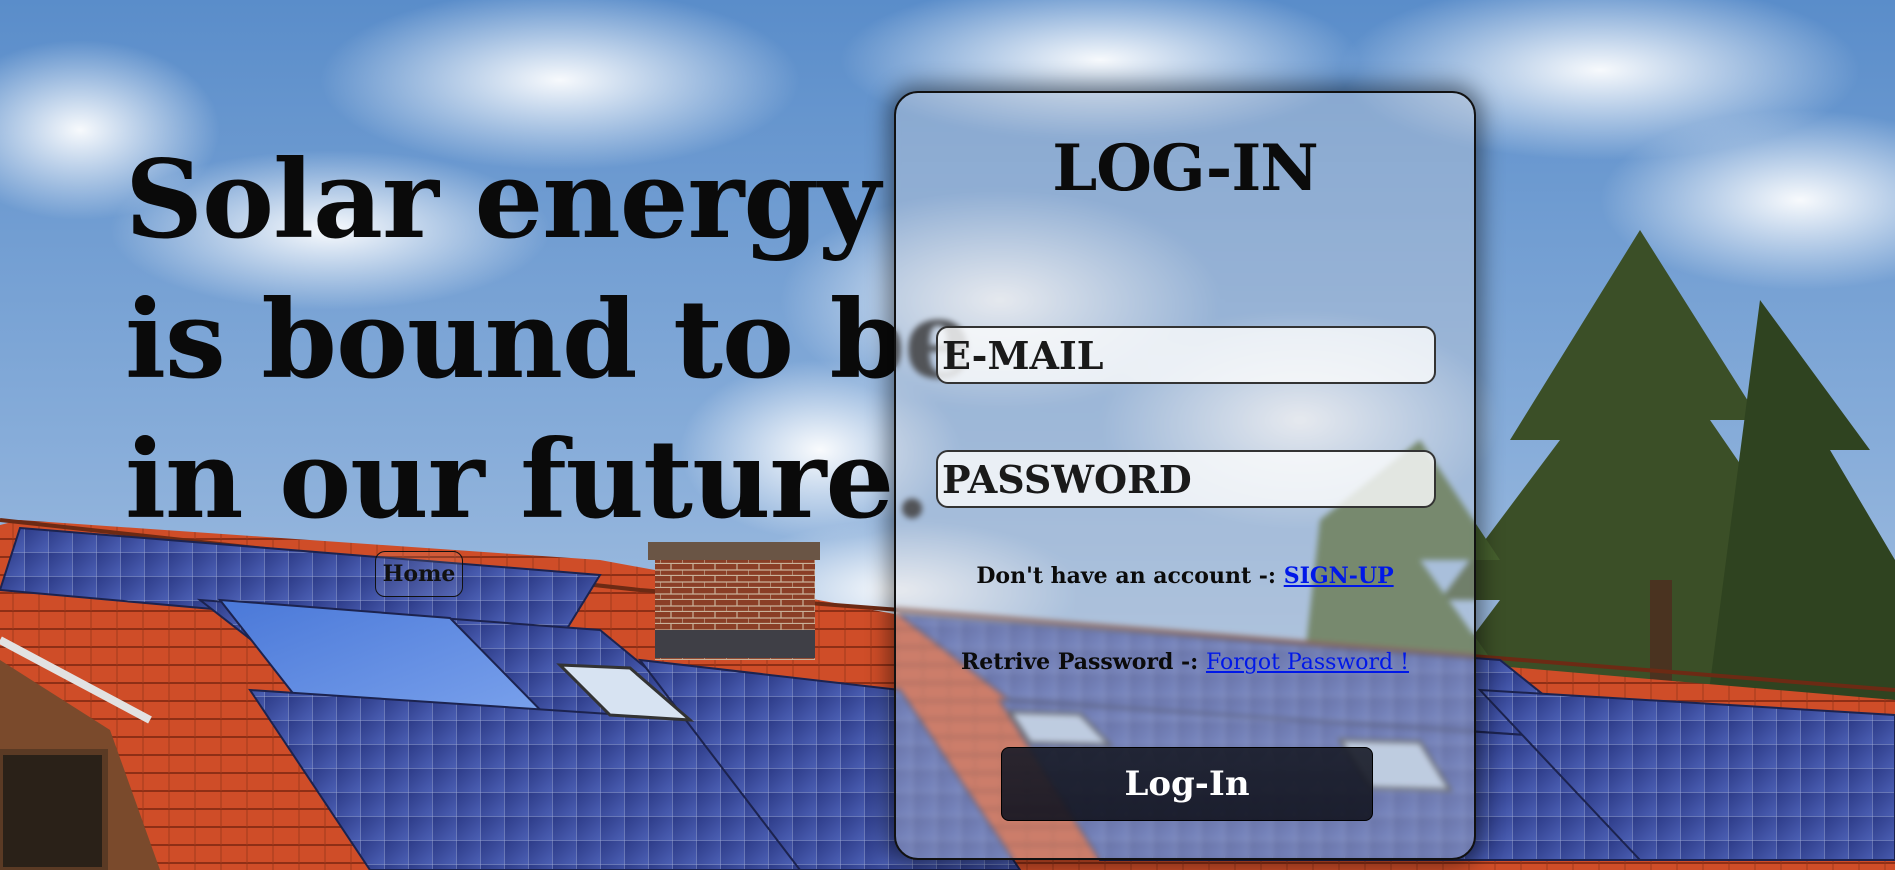  I want to click on headline-line-3: in our future., so click(528, 480).